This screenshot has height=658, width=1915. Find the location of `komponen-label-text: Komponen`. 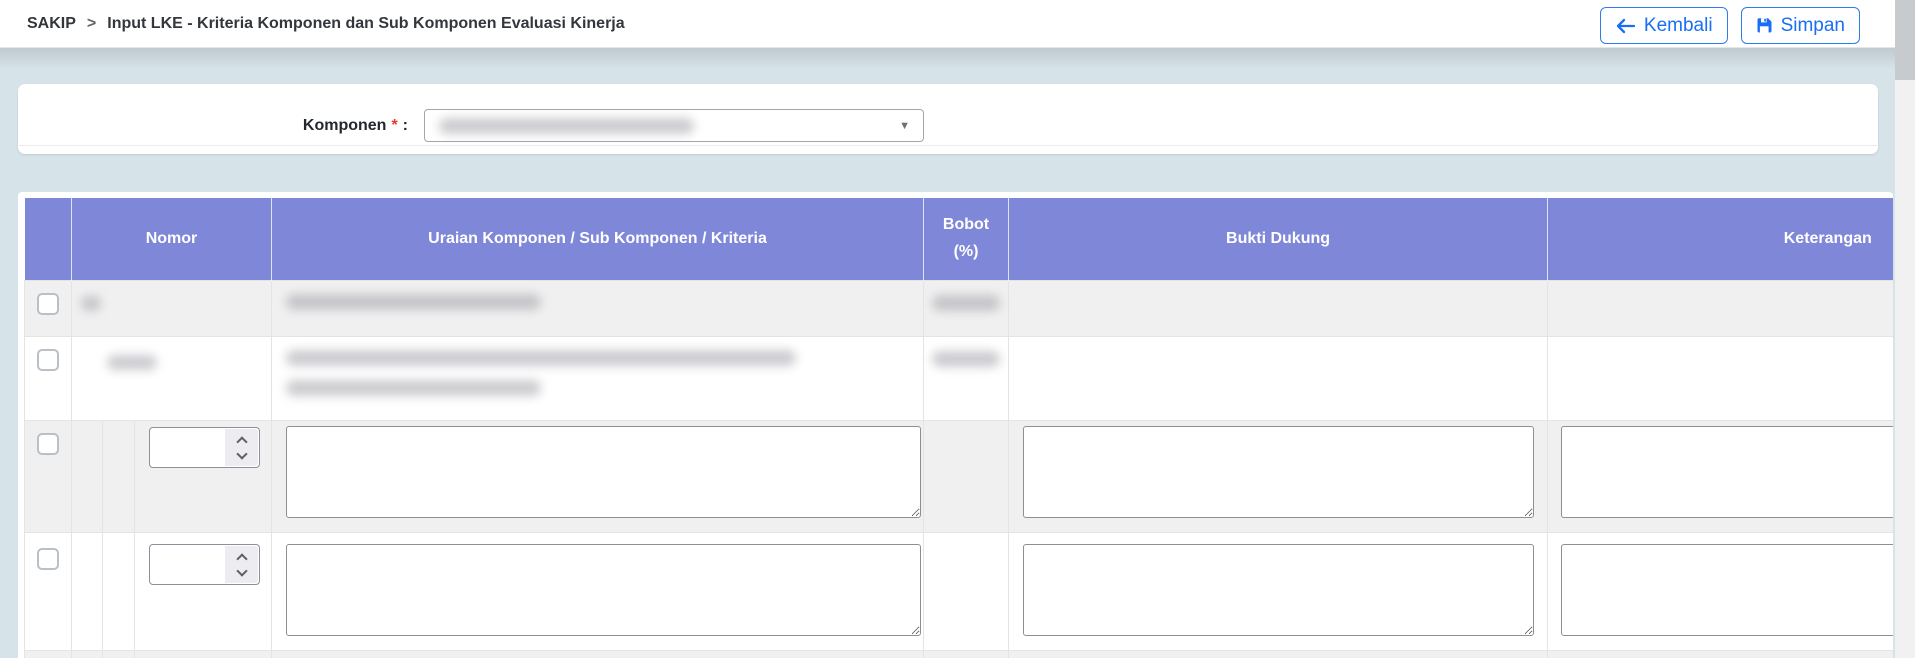

komponen-label-text: Komponen is located at coordinates (344, 125).